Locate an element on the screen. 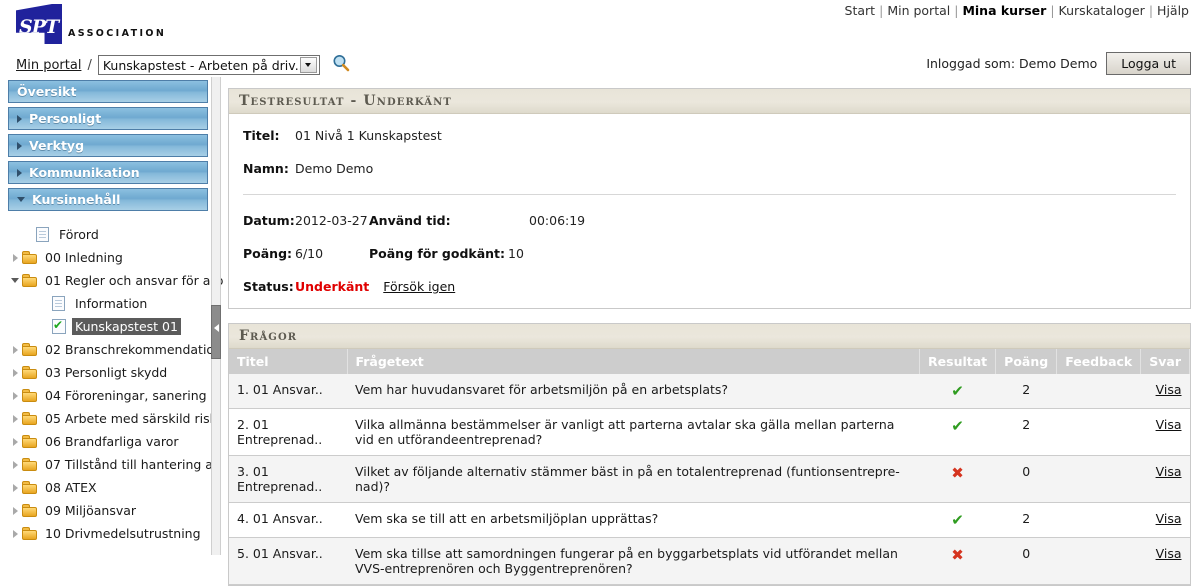 The height and width of the screenshot is (586, 1203). sidebar-nav-label: Verktyg is located at coordinates (57, 145).